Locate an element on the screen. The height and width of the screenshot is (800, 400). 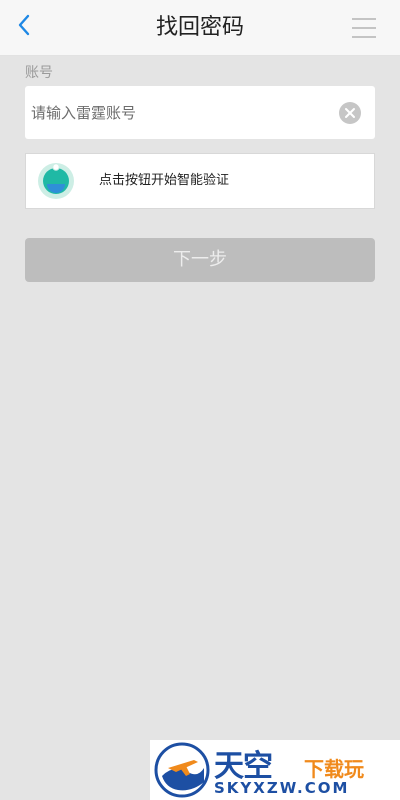
clear-input-button is located at coordinates (350, 113).